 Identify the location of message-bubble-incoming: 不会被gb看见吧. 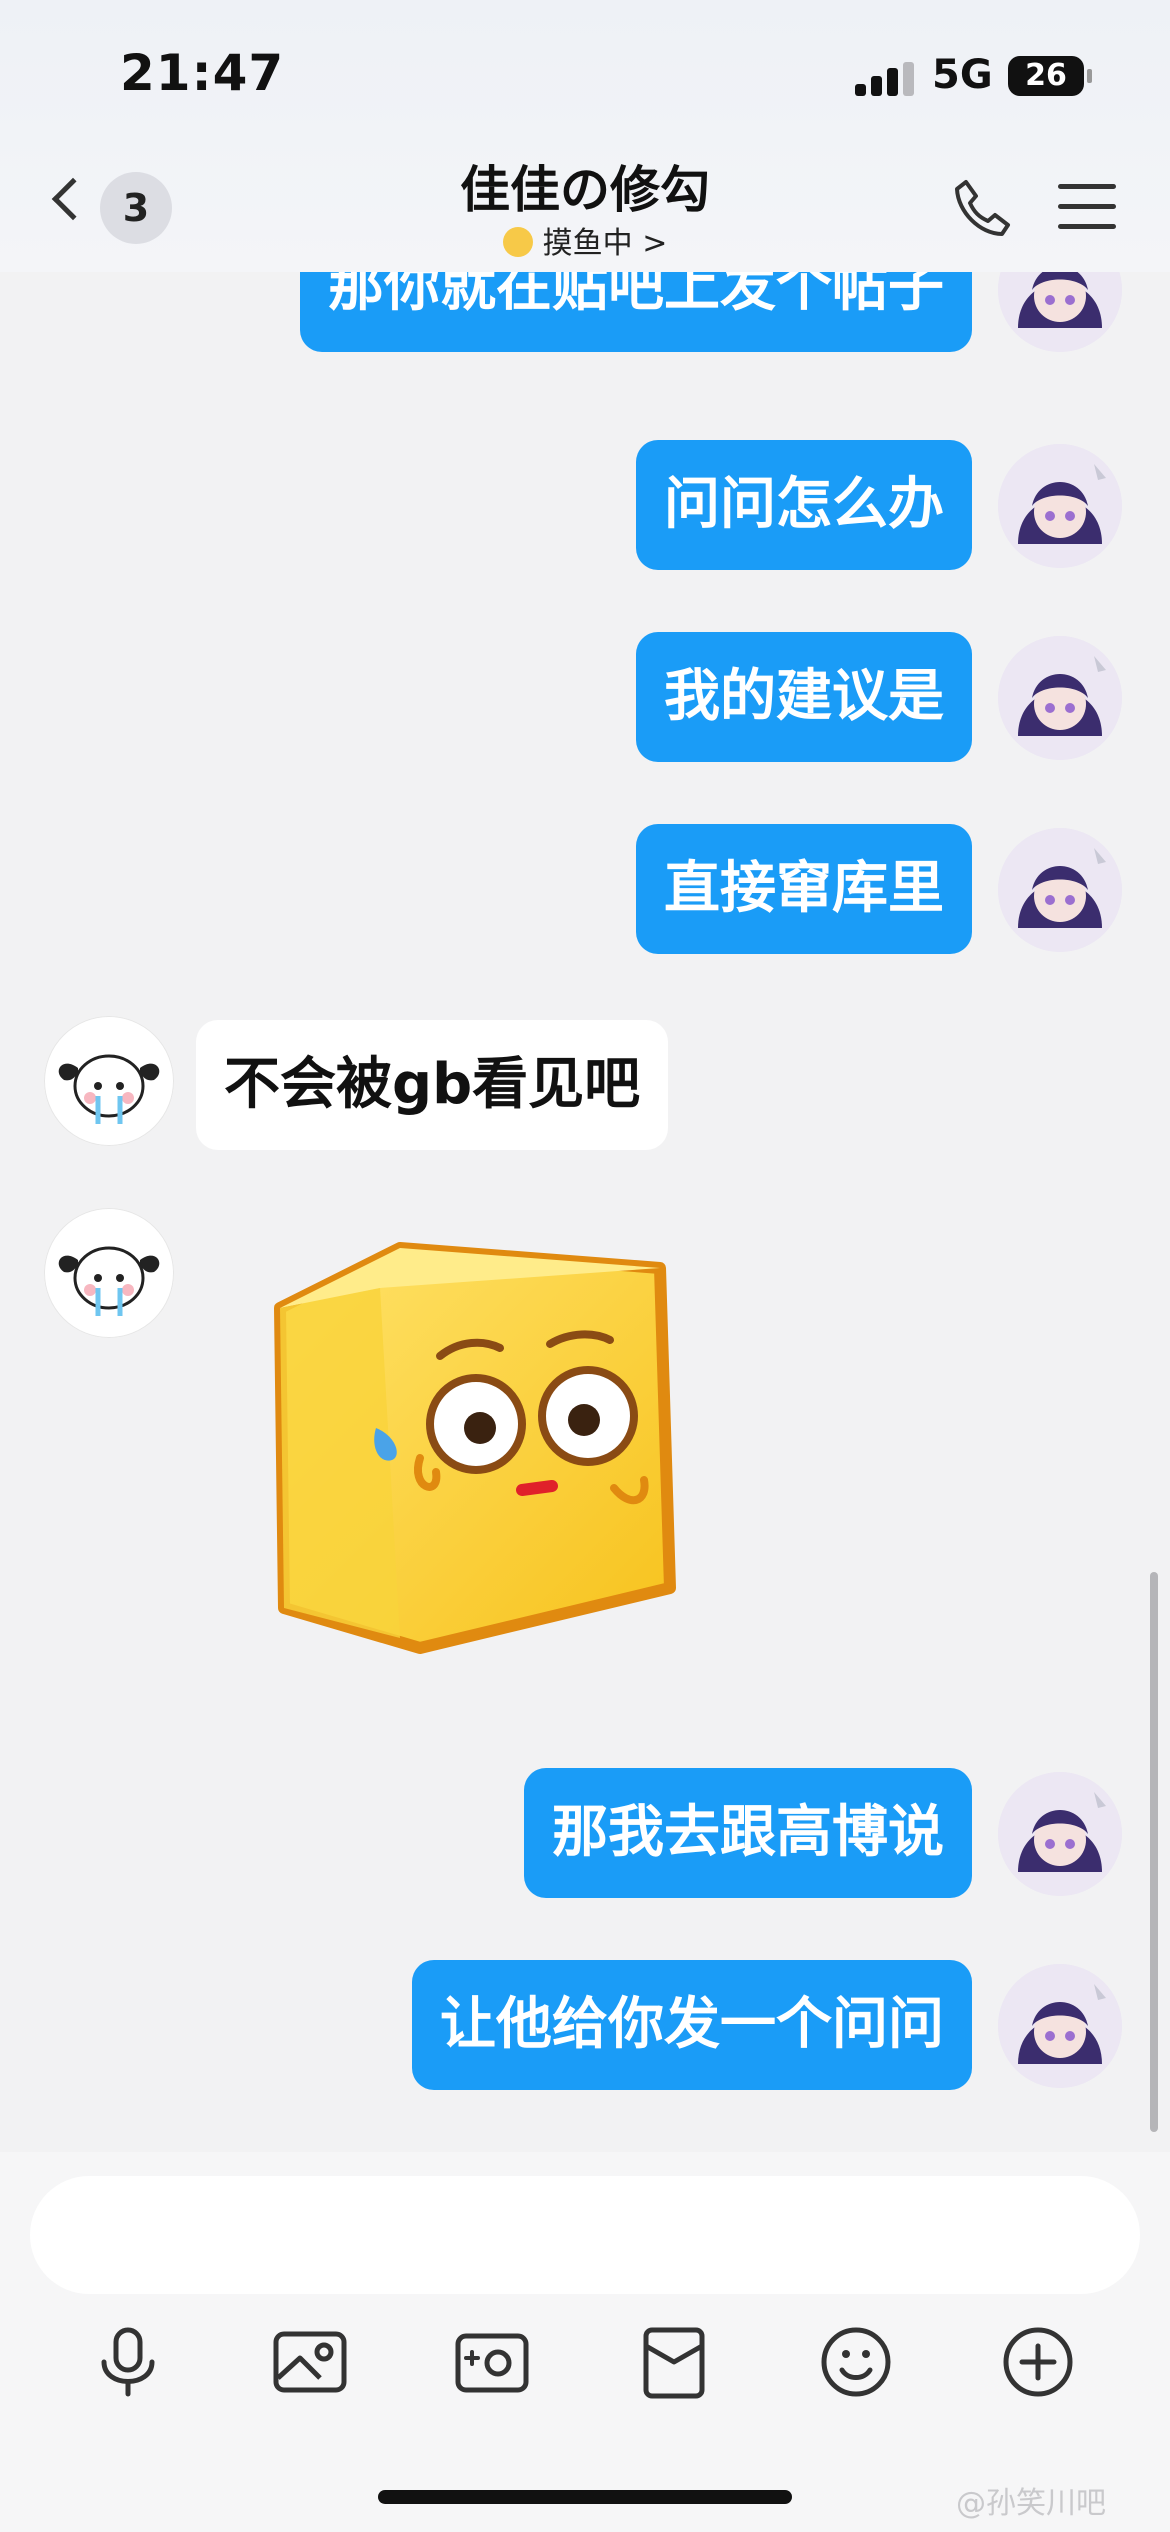
(432, 1085).